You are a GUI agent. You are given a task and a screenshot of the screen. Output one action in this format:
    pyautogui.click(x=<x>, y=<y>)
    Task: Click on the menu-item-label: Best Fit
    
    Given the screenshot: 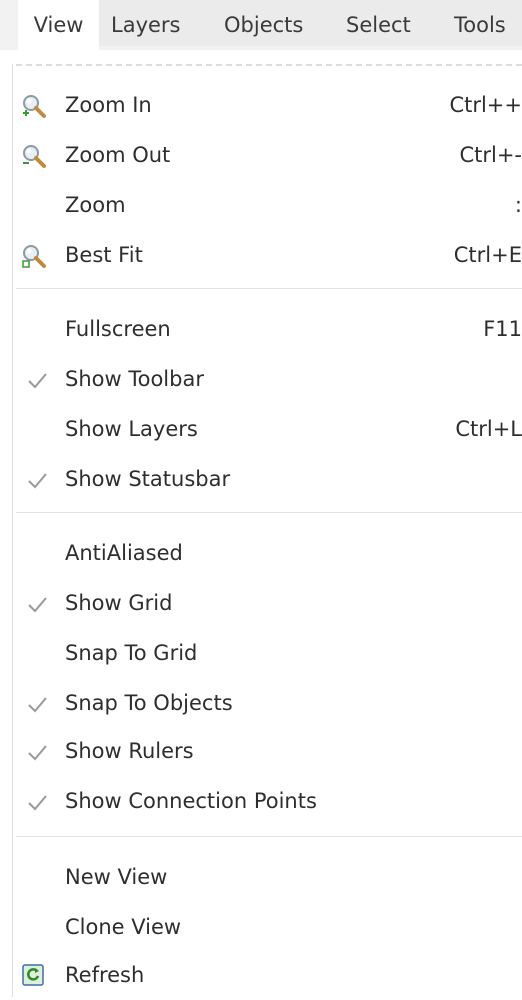 What is the action you would take?
    pyautogui.click(x=104, y=255)
    